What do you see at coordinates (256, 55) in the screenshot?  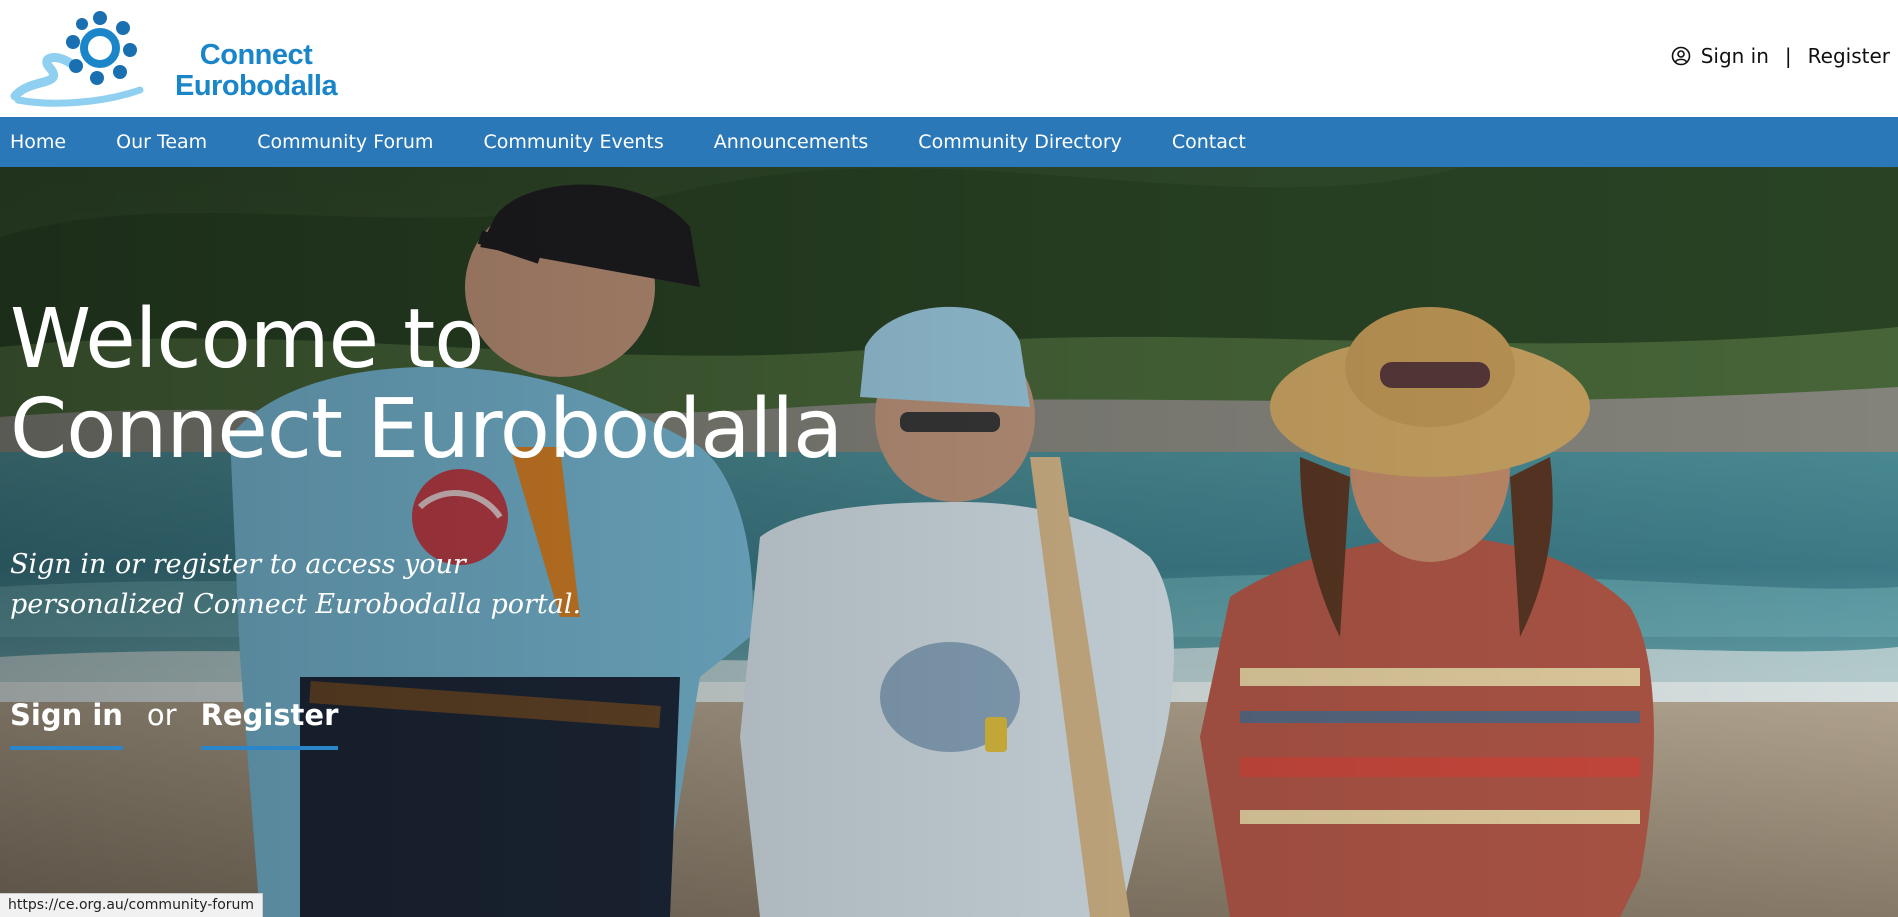 I see `logo-line1: Connect` at bounding box center [256, 55].